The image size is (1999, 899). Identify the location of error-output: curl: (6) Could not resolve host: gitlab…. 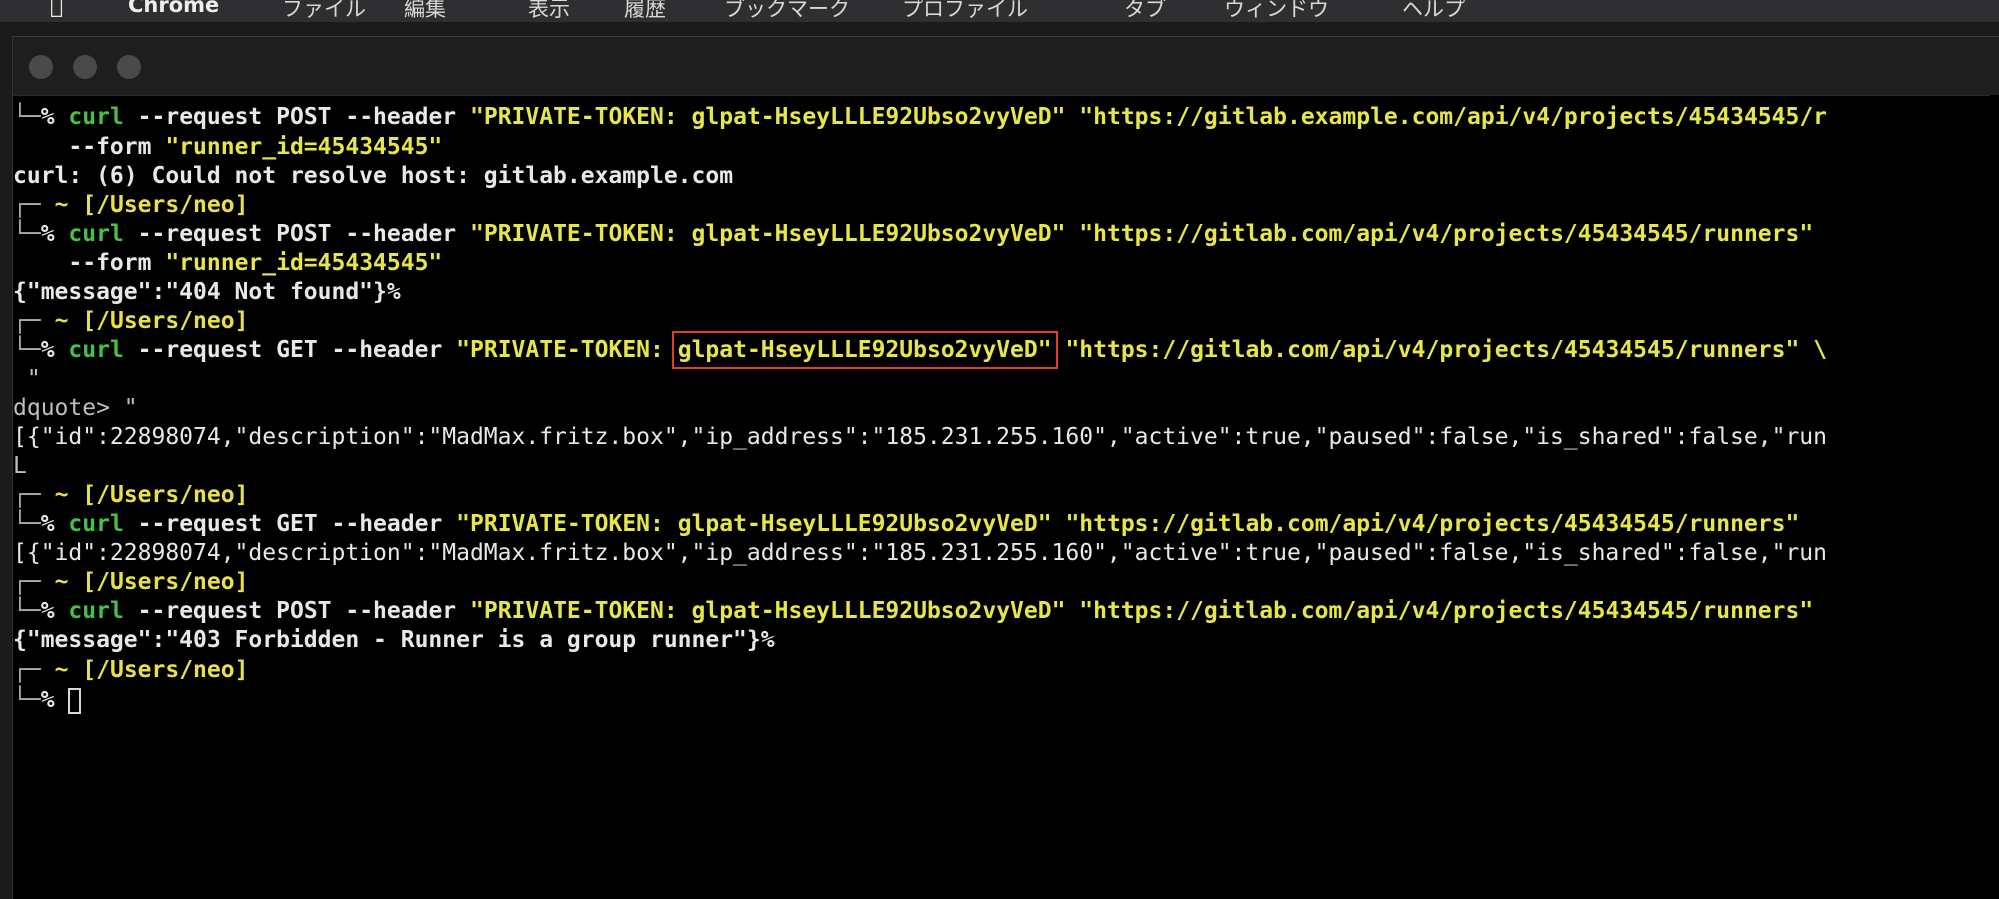
(373, 176).